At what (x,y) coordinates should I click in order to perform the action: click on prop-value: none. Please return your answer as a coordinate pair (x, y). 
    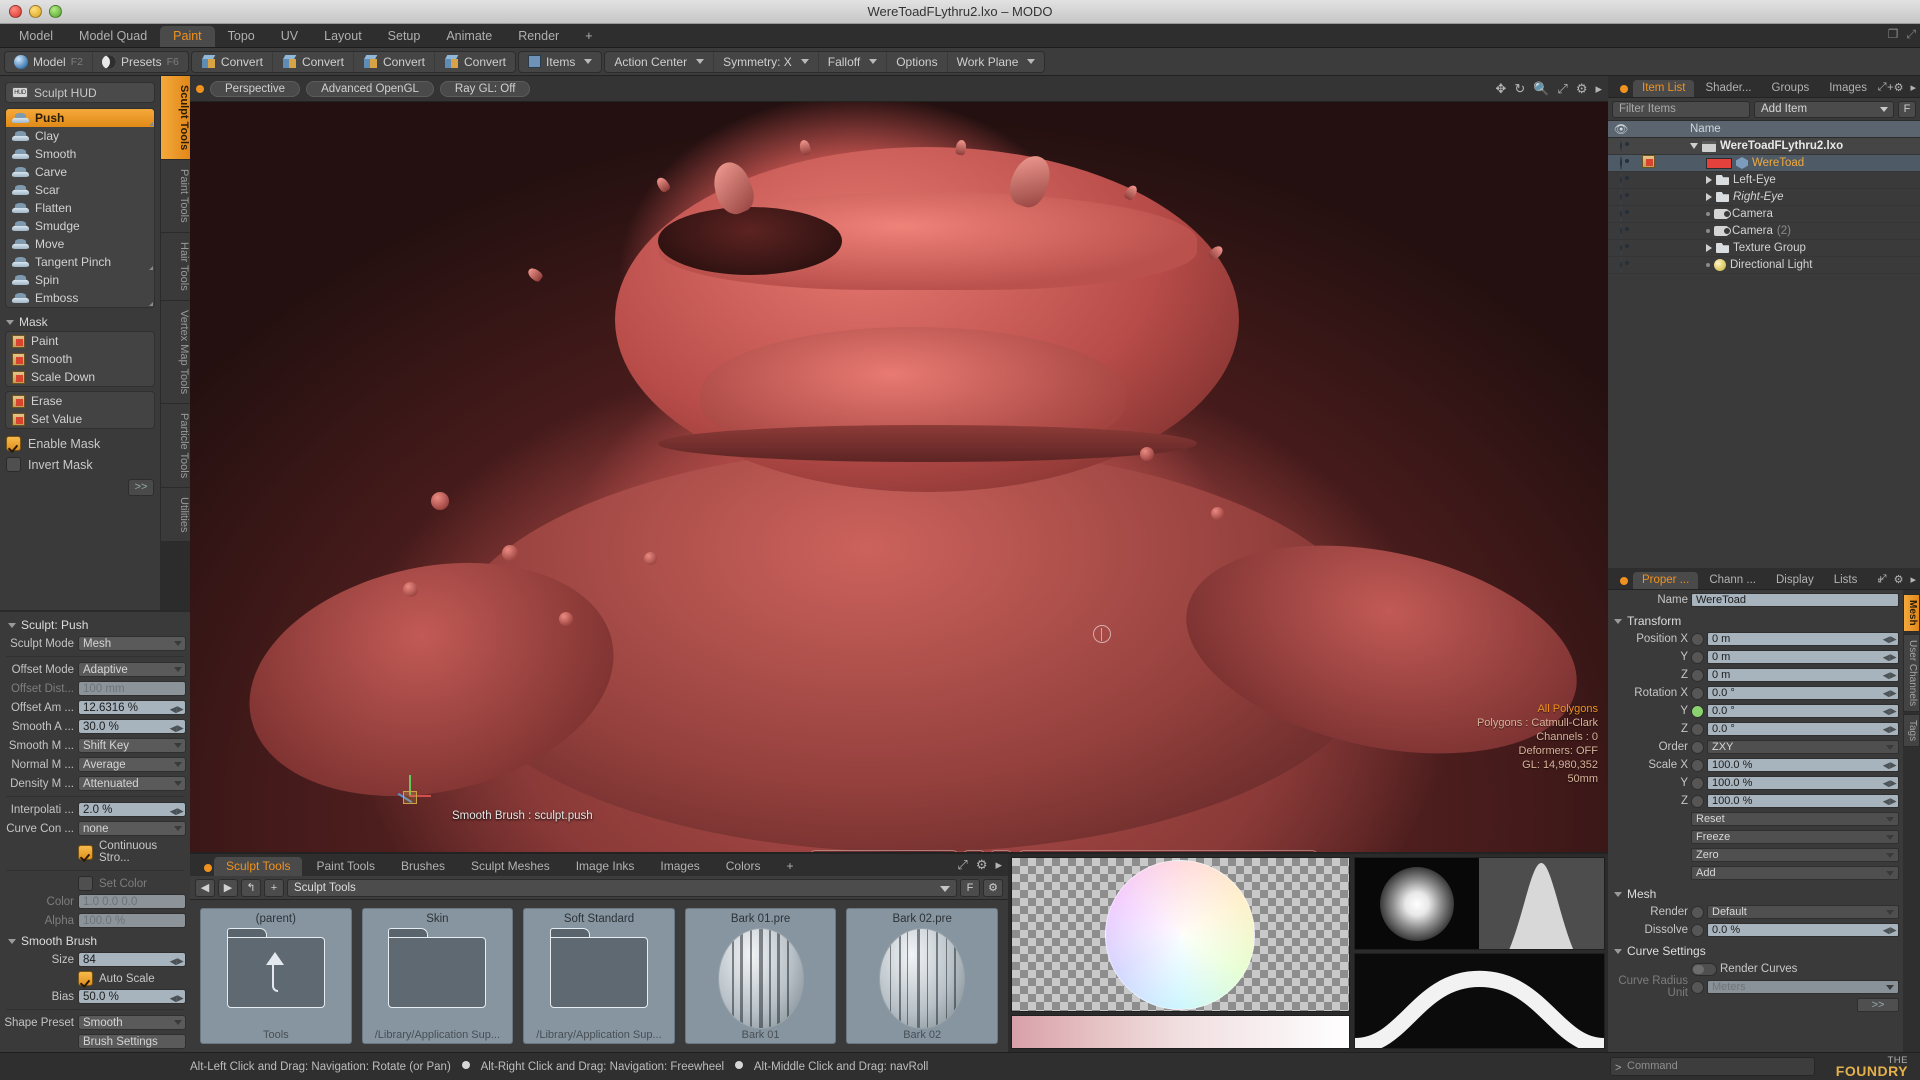
    Looking at the image, I should click on (132, 828).